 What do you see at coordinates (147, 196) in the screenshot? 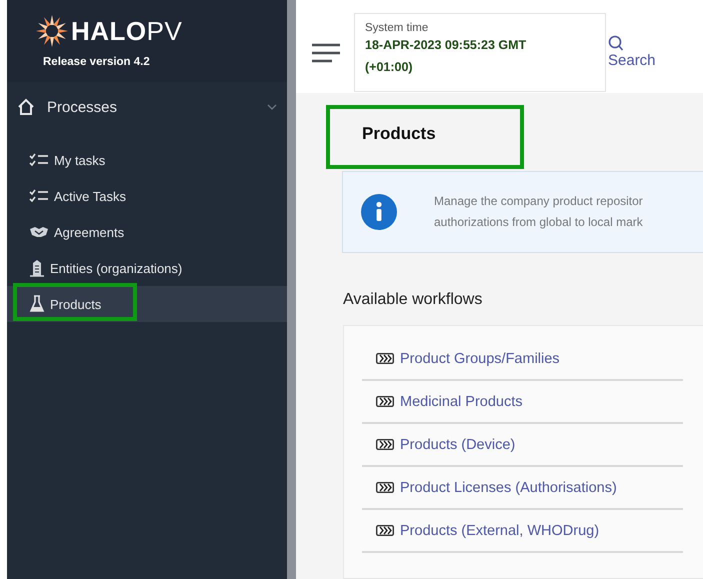
I see `sidebar-item: Active Tasks` at bounding box center [147, 196].